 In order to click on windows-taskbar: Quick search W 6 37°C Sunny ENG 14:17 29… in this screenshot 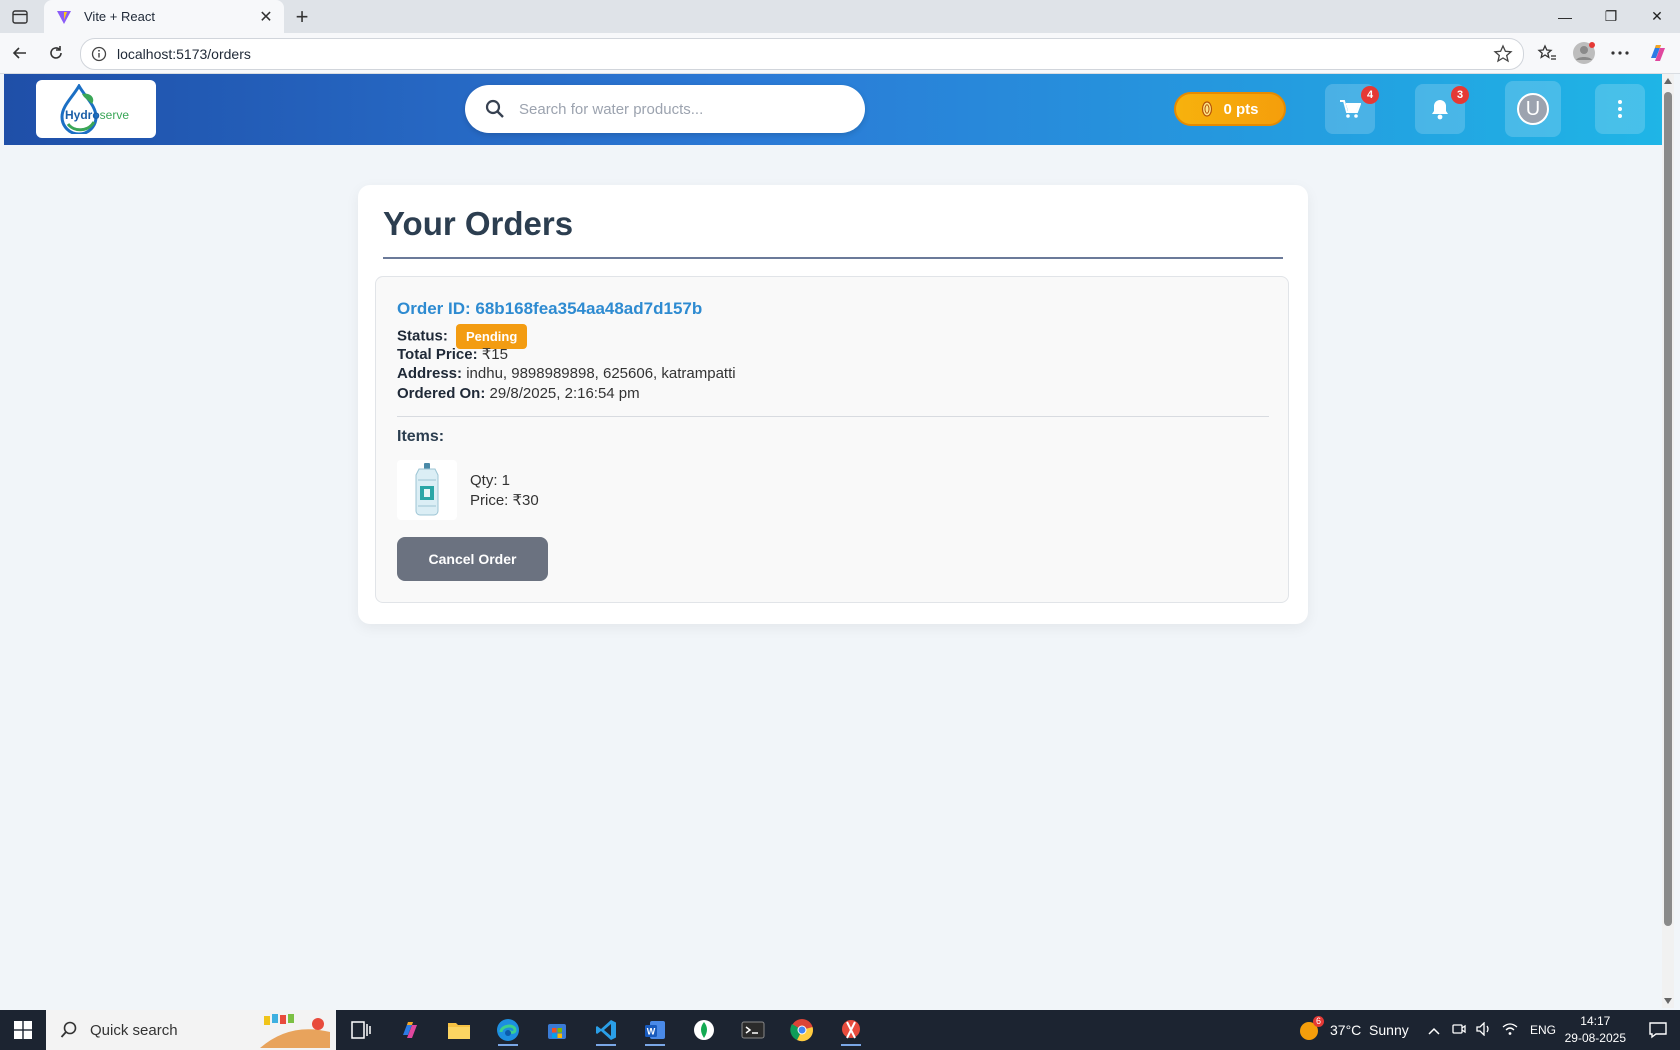, I will do `click(840, 1030)`.